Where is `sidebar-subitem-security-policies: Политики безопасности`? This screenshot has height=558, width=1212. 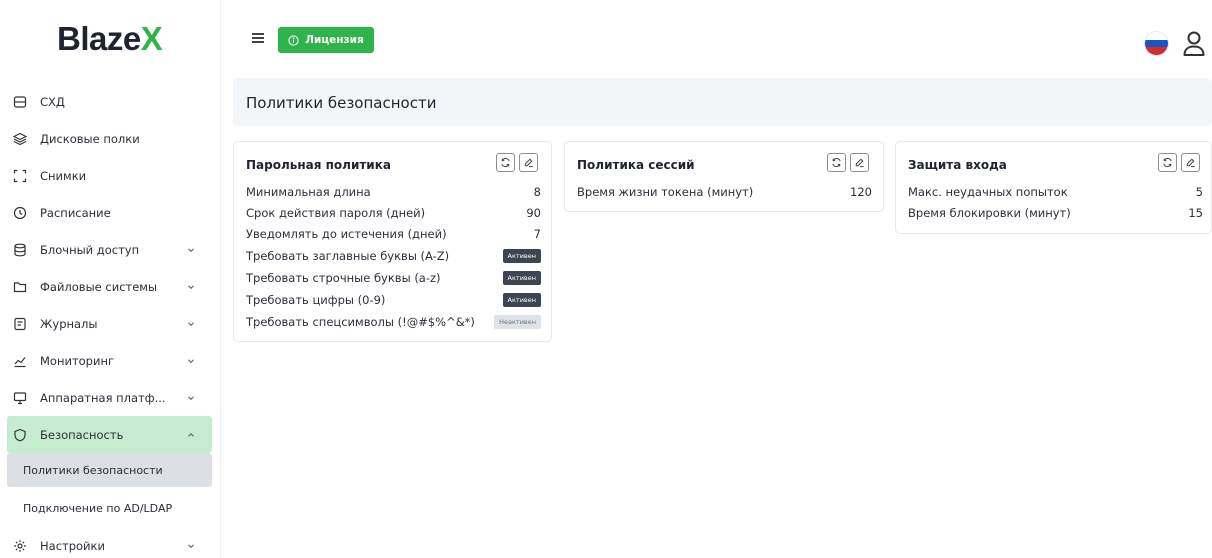
sidebar-subitem-security-policies: Политики безопасности is located at coordinates (109, 470).